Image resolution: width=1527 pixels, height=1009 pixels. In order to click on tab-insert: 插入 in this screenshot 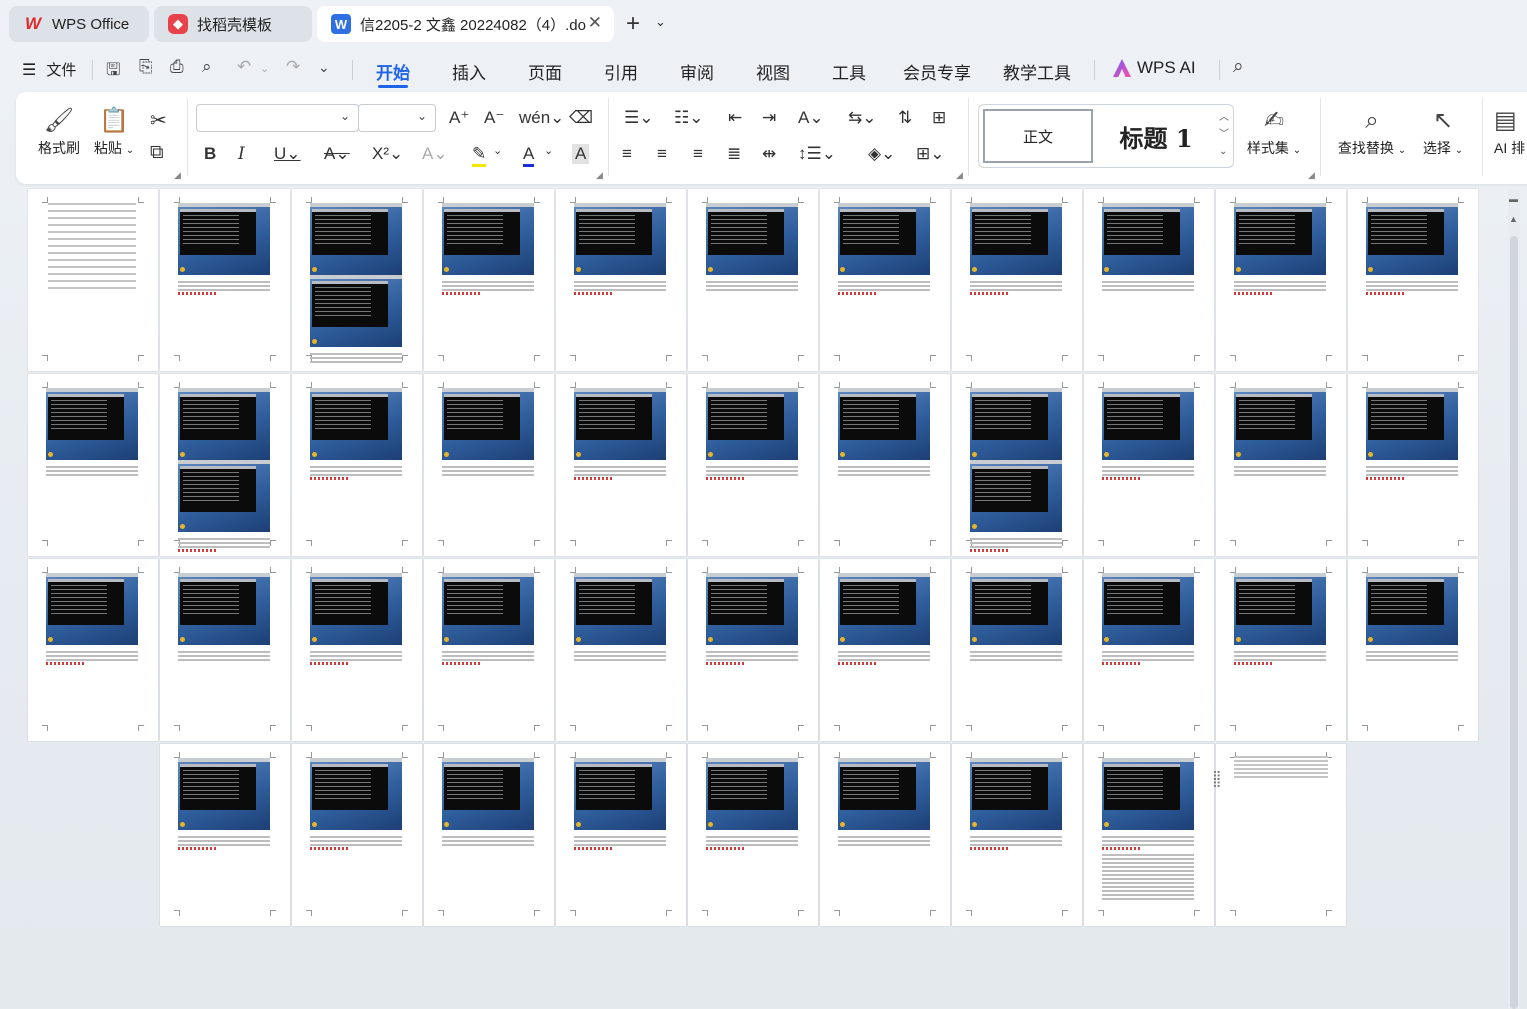, I will do `click(469, 71)`.